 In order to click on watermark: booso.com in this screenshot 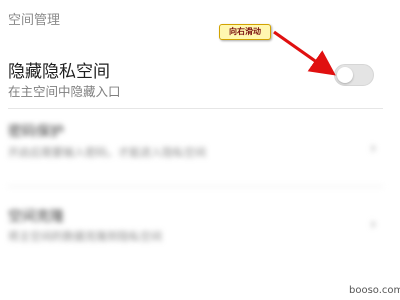, I will do `click(374, 290)`.